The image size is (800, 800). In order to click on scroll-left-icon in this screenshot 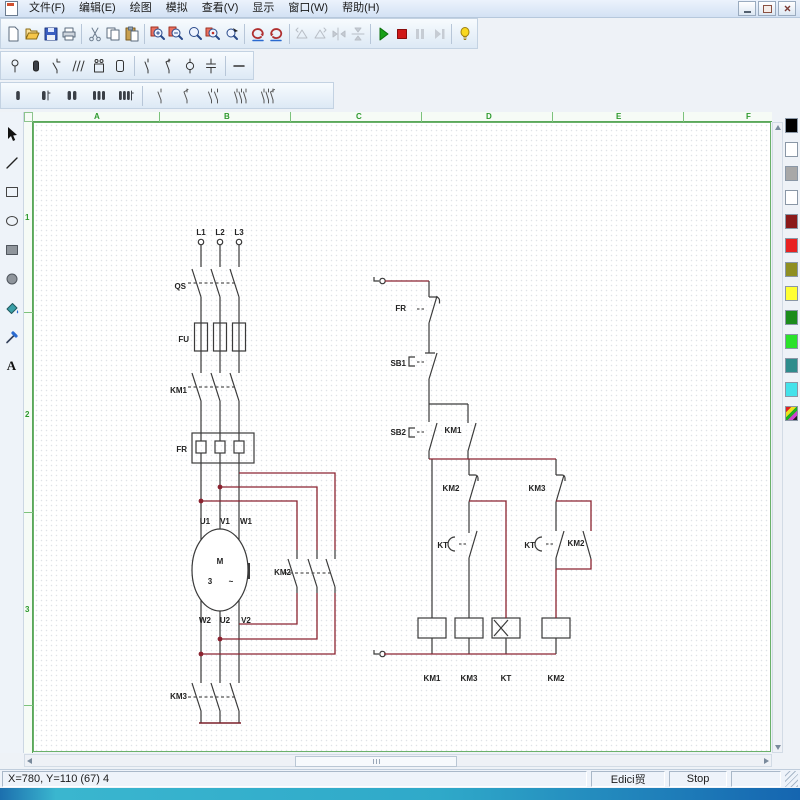, I will do `click(29, 761)`.